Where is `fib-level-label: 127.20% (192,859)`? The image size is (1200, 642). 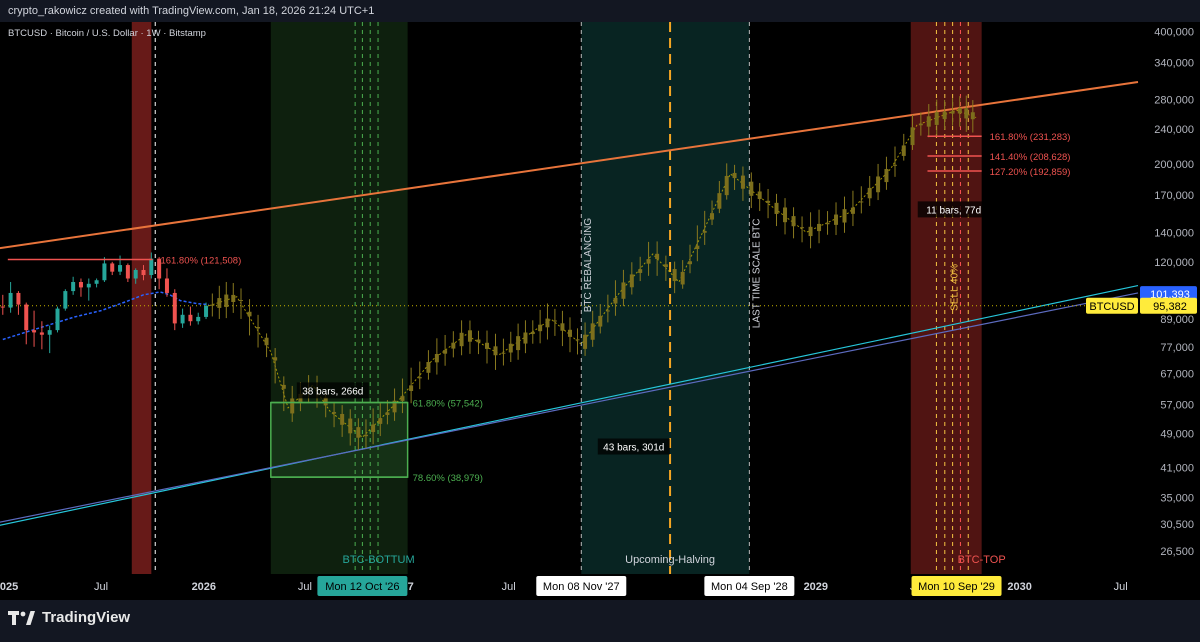 fib-level-label: 127.20% (192,859) is located at coordinates (1030, 172).